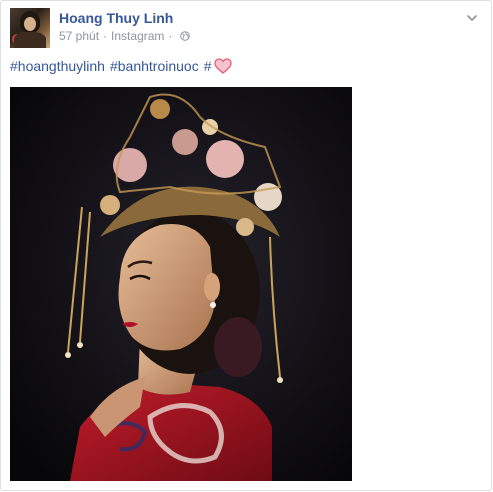 The height and width of the screenshot is (492, 493). Describe the element at coordinates (30, 28) in the screenshot. I see `avatar` at that location.